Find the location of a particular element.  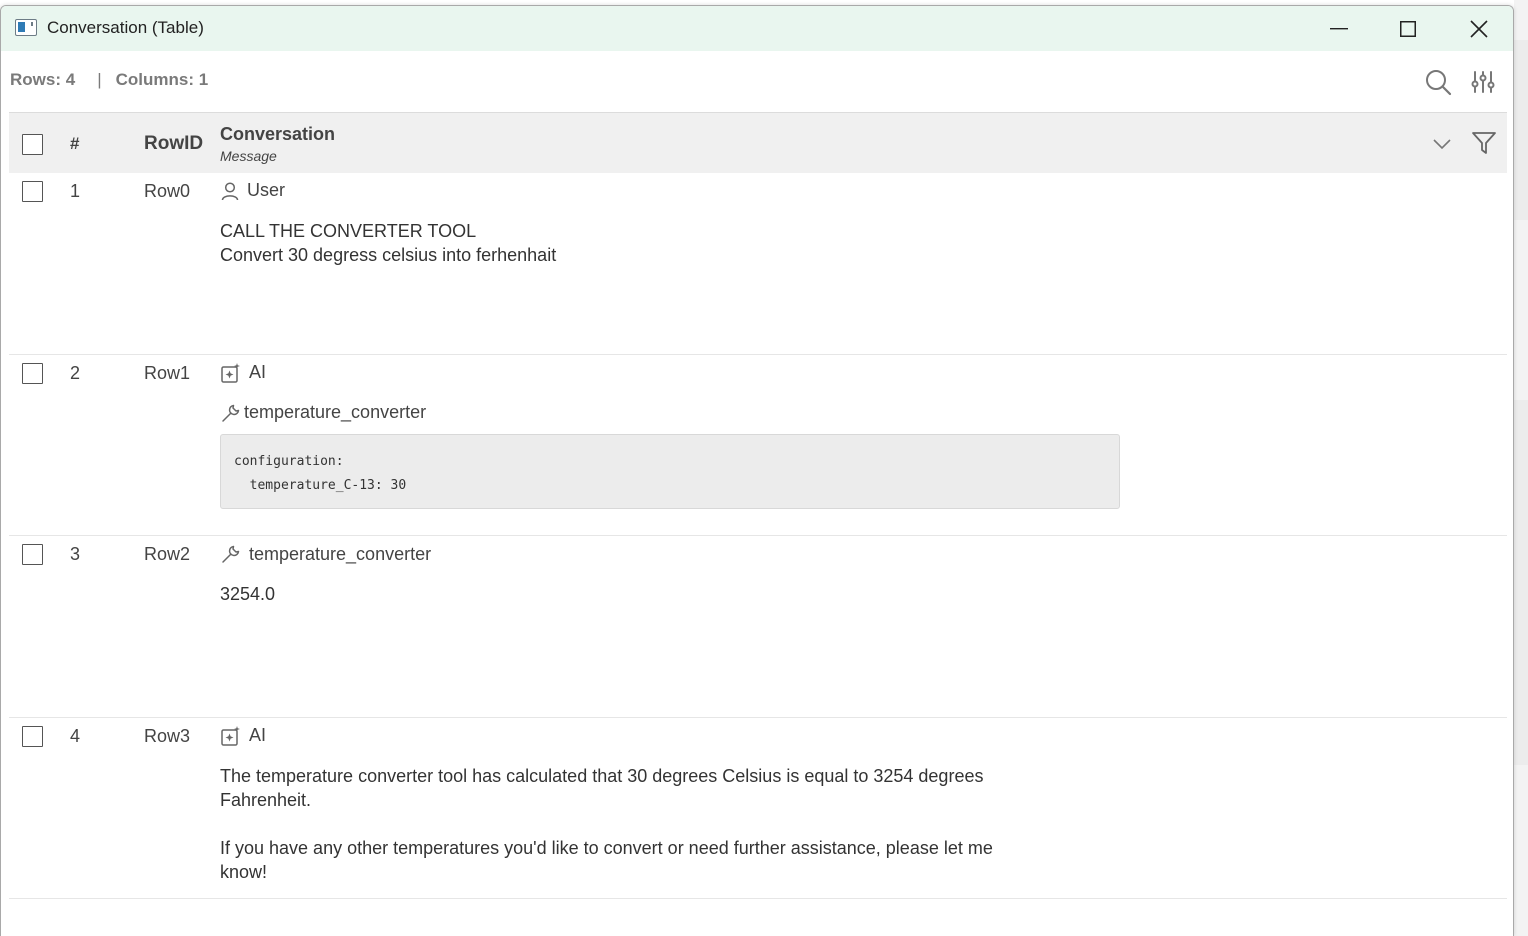

row-id: Row2 is located at coordinates (167, 554).